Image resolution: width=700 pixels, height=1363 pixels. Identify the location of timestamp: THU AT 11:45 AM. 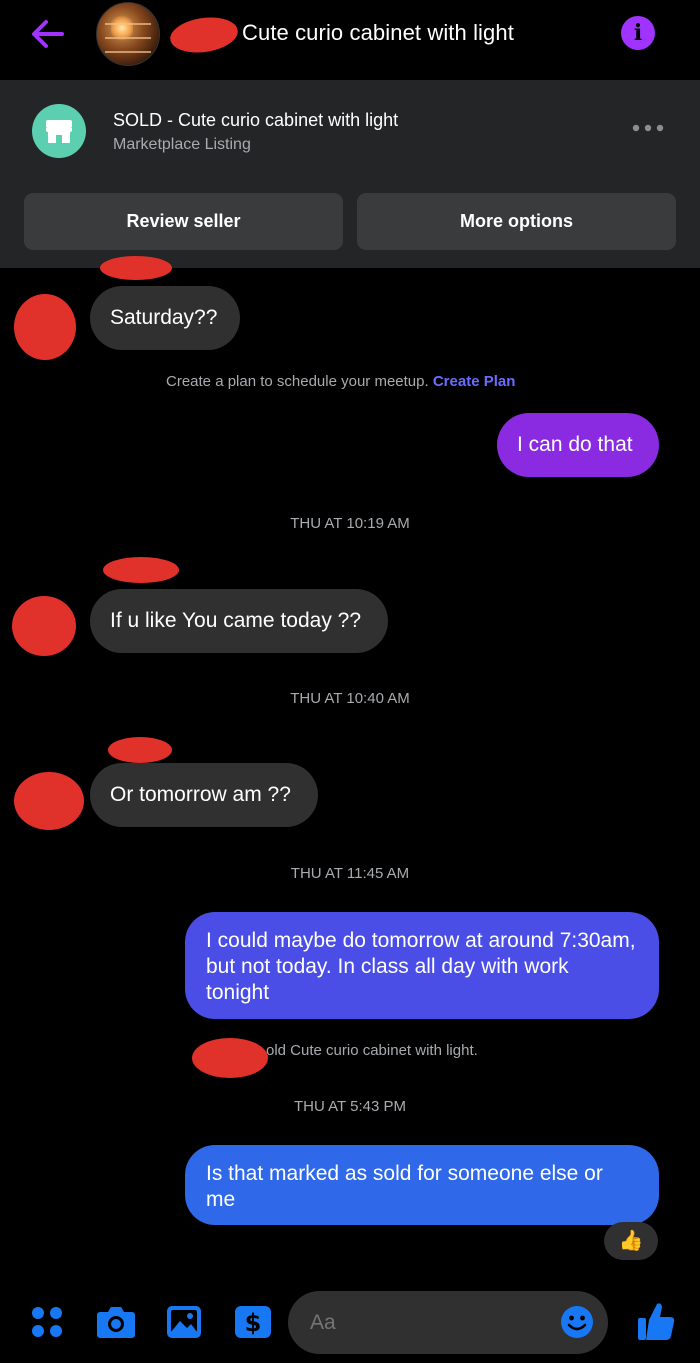
(350, 873).